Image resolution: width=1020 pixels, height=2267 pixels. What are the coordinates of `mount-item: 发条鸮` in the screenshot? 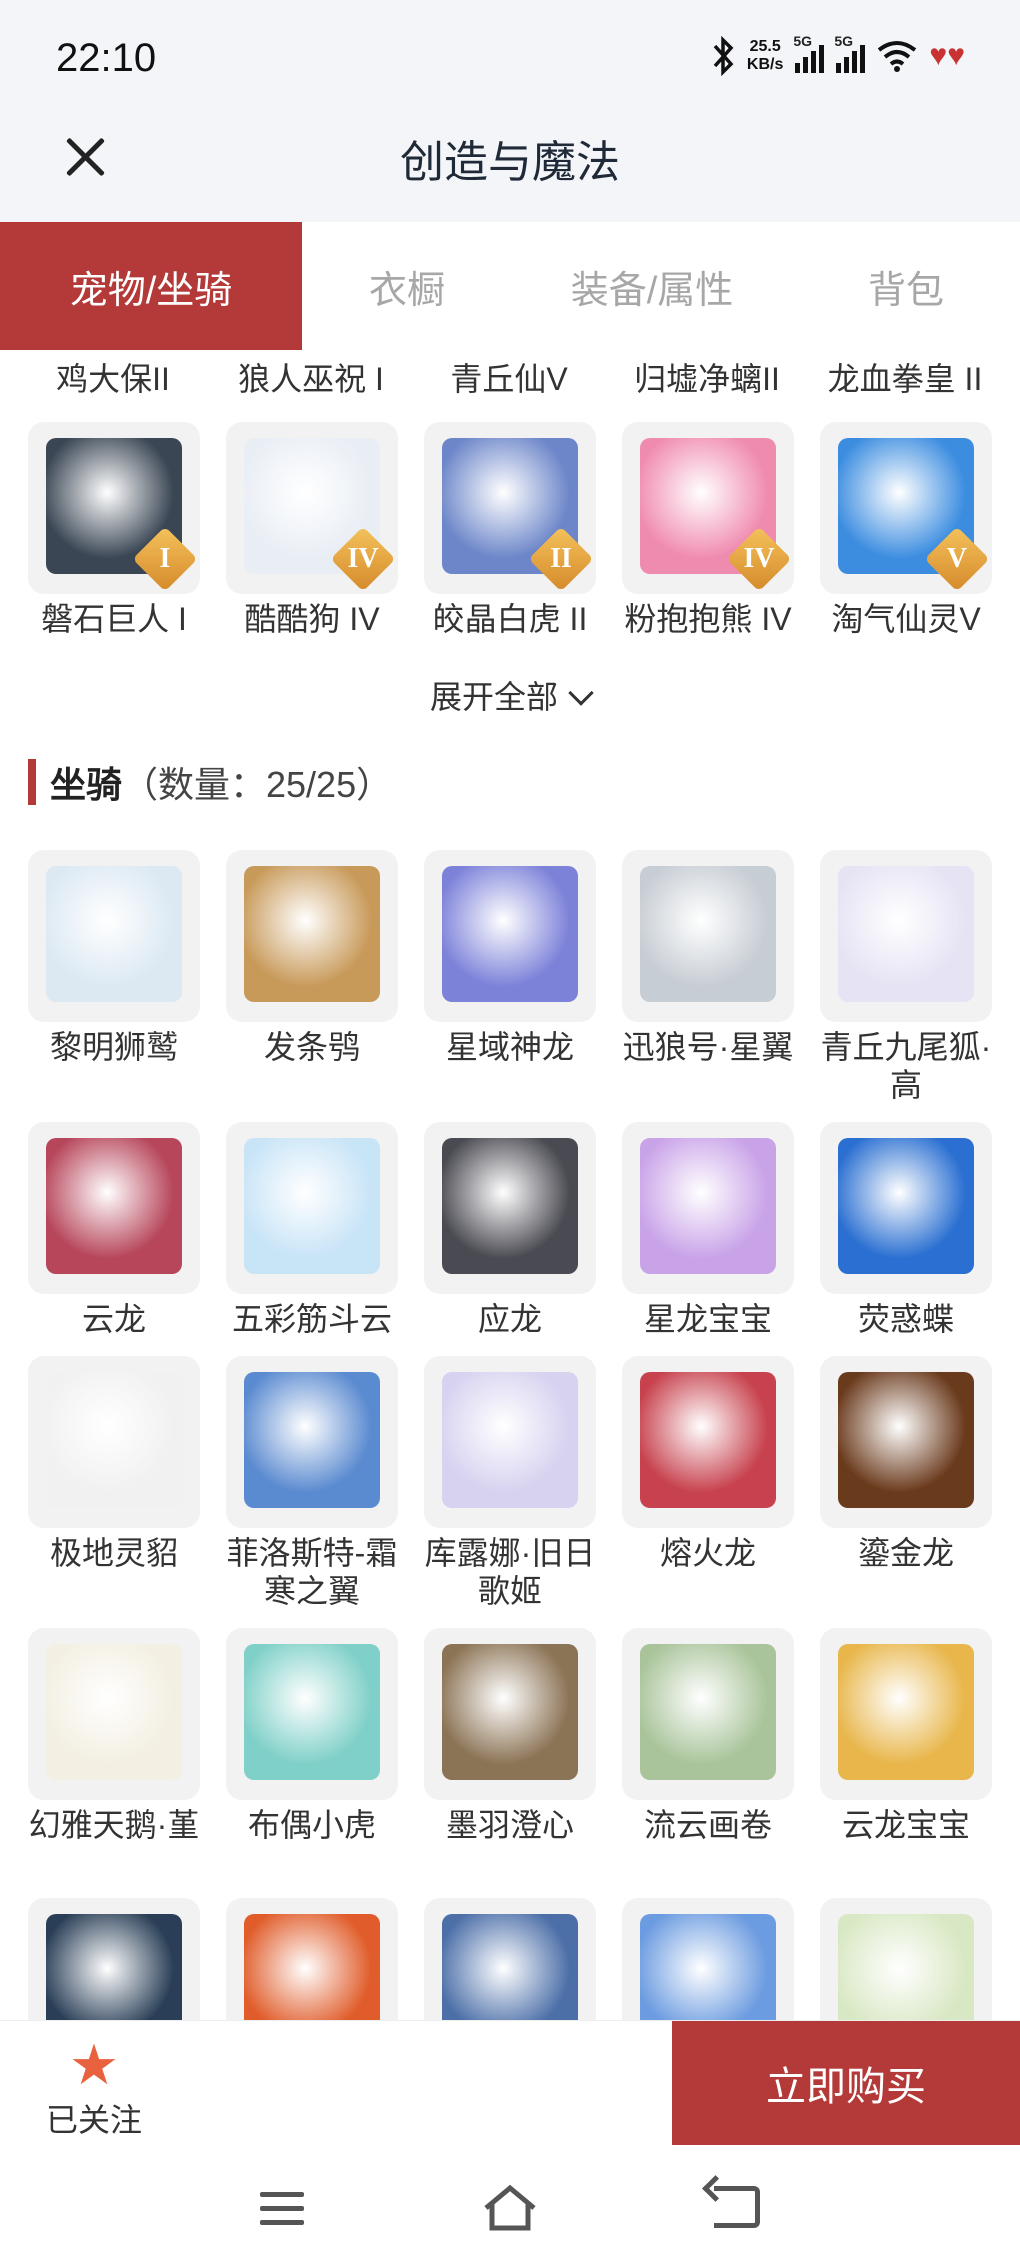 It's located at (312, 958).